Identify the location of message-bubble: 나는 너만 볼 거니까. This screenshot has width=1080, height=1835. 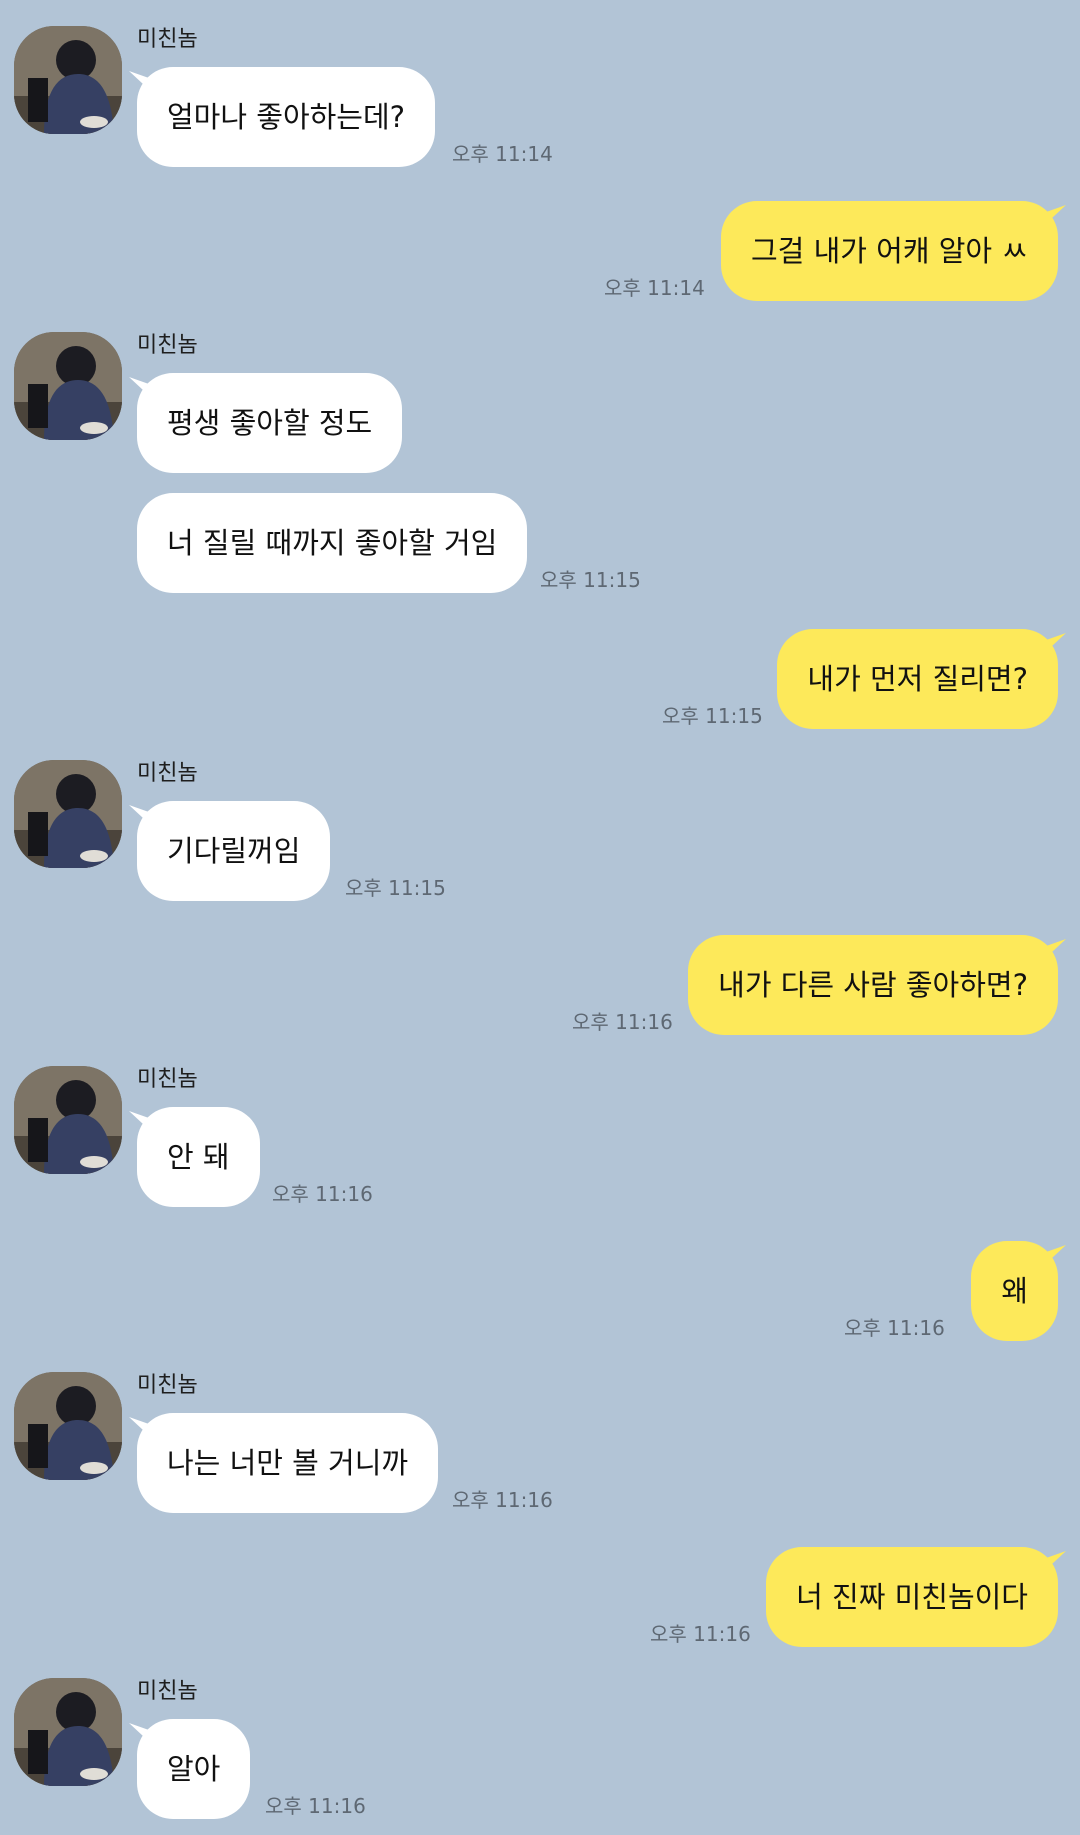
(288, 1463).